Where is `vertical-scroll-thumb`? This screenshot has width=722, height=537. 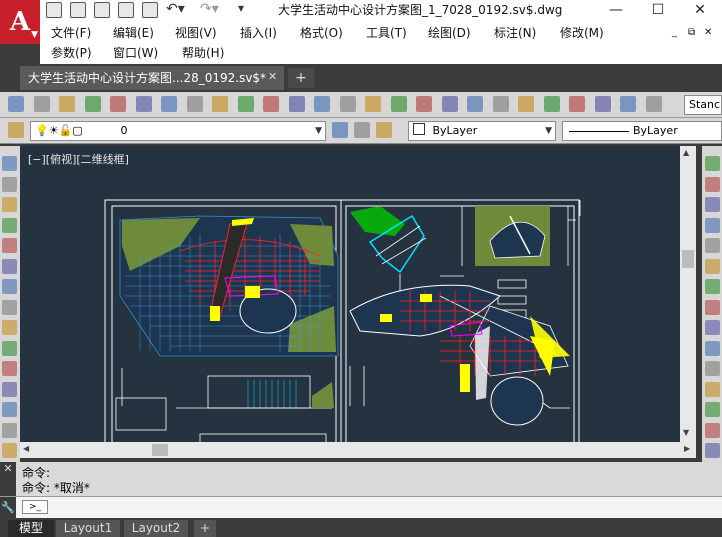
vertical-scroll-thumb is located at coordinates (688, 259).